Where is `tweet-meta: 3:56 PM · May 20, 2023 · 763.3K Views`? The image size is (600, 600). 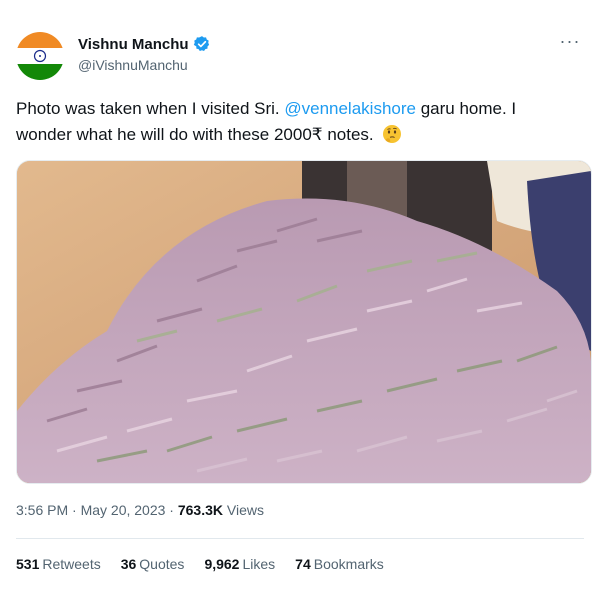 tweet-meta: 3:56 PM · May 20, 2023 · 763.3K Views is located at coordinates (140, 510).